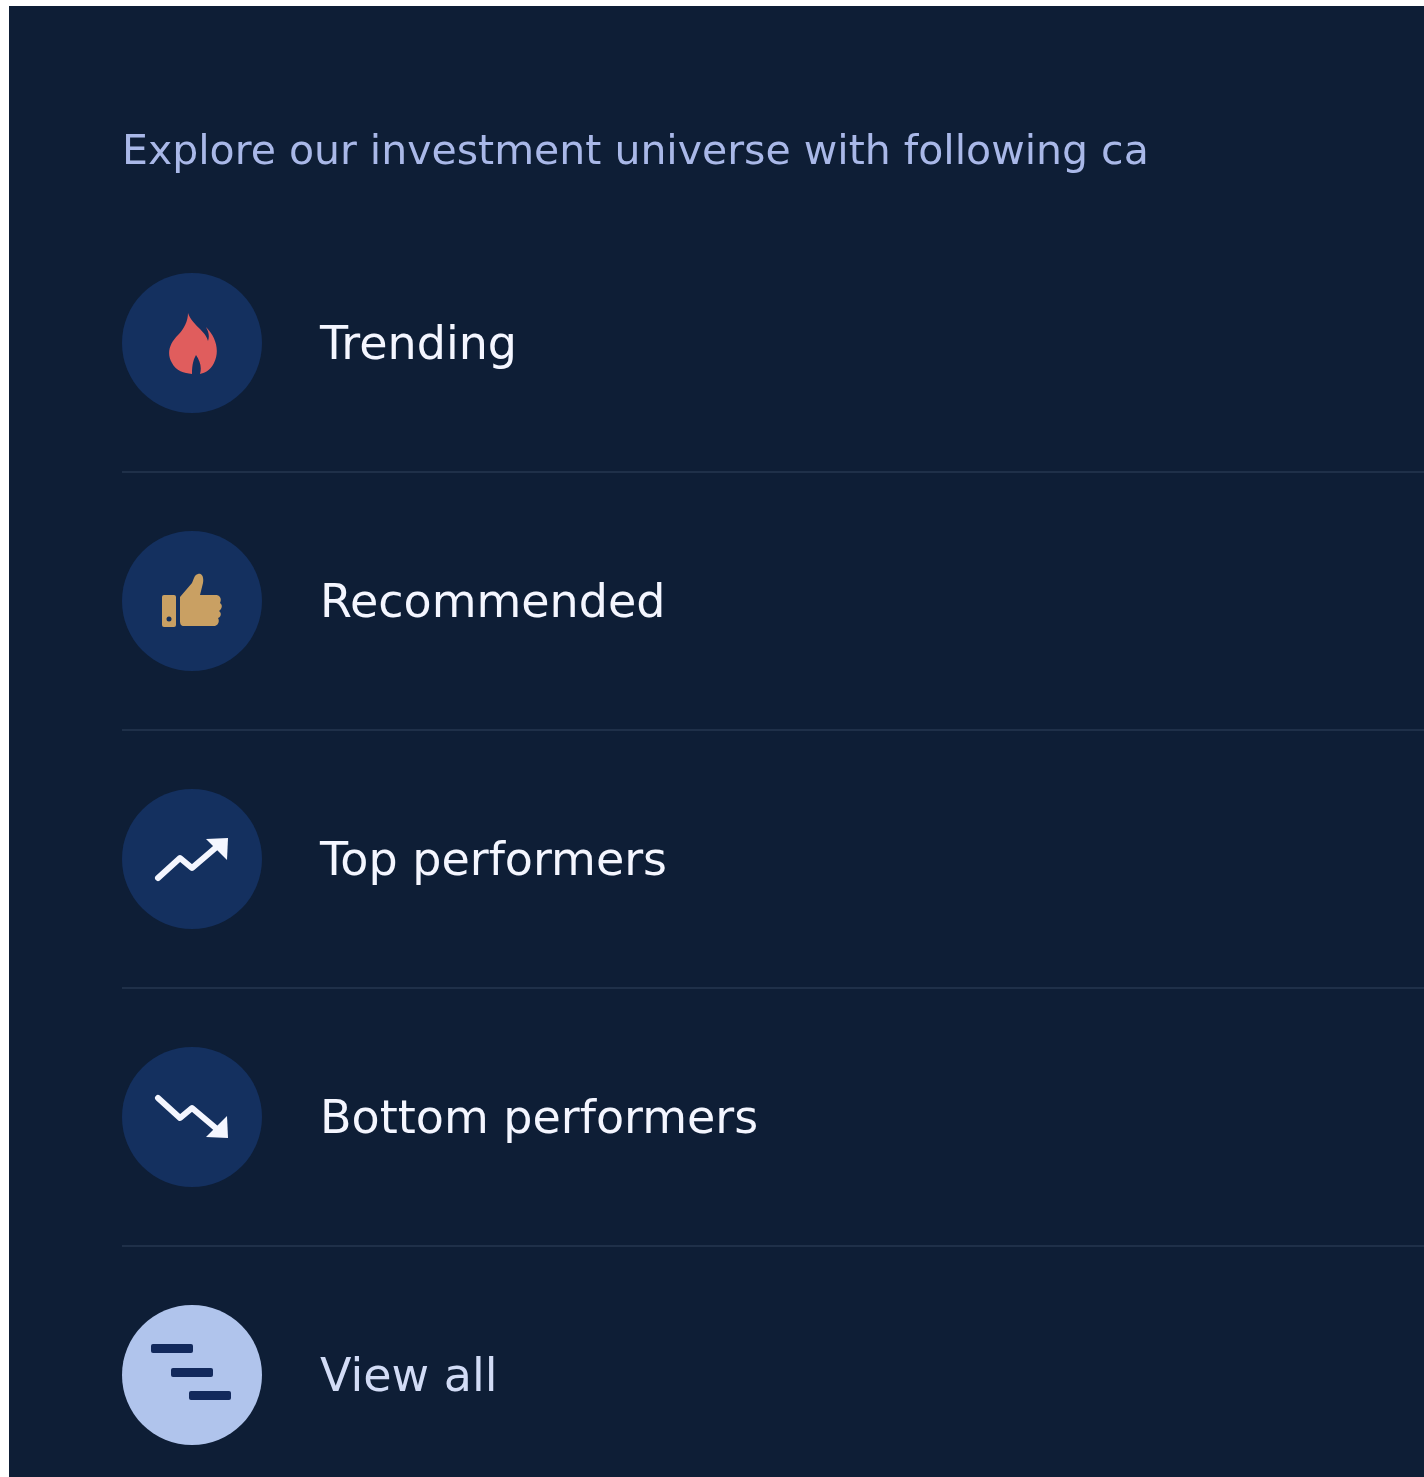  Describe the element at coordinates (192, 1117) in the screenshot. I see `trend-down-icon` at that location.